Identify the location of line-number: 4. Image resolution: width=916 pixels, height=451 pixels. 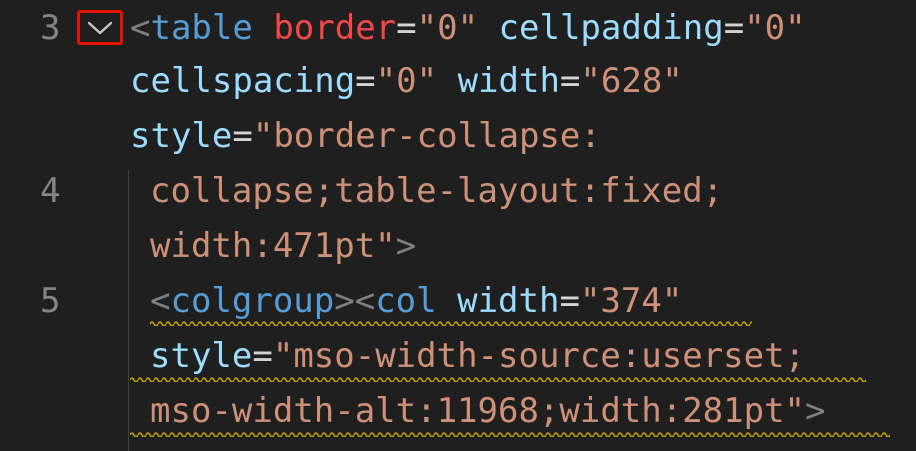
(50, 191).